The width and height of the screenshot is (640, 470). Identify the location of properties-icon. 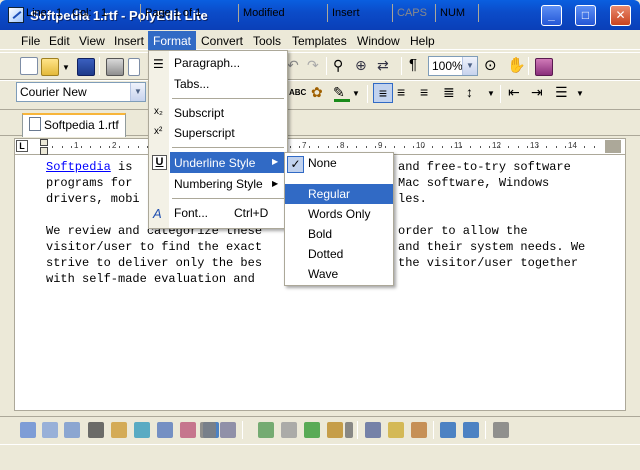
(289, 430).